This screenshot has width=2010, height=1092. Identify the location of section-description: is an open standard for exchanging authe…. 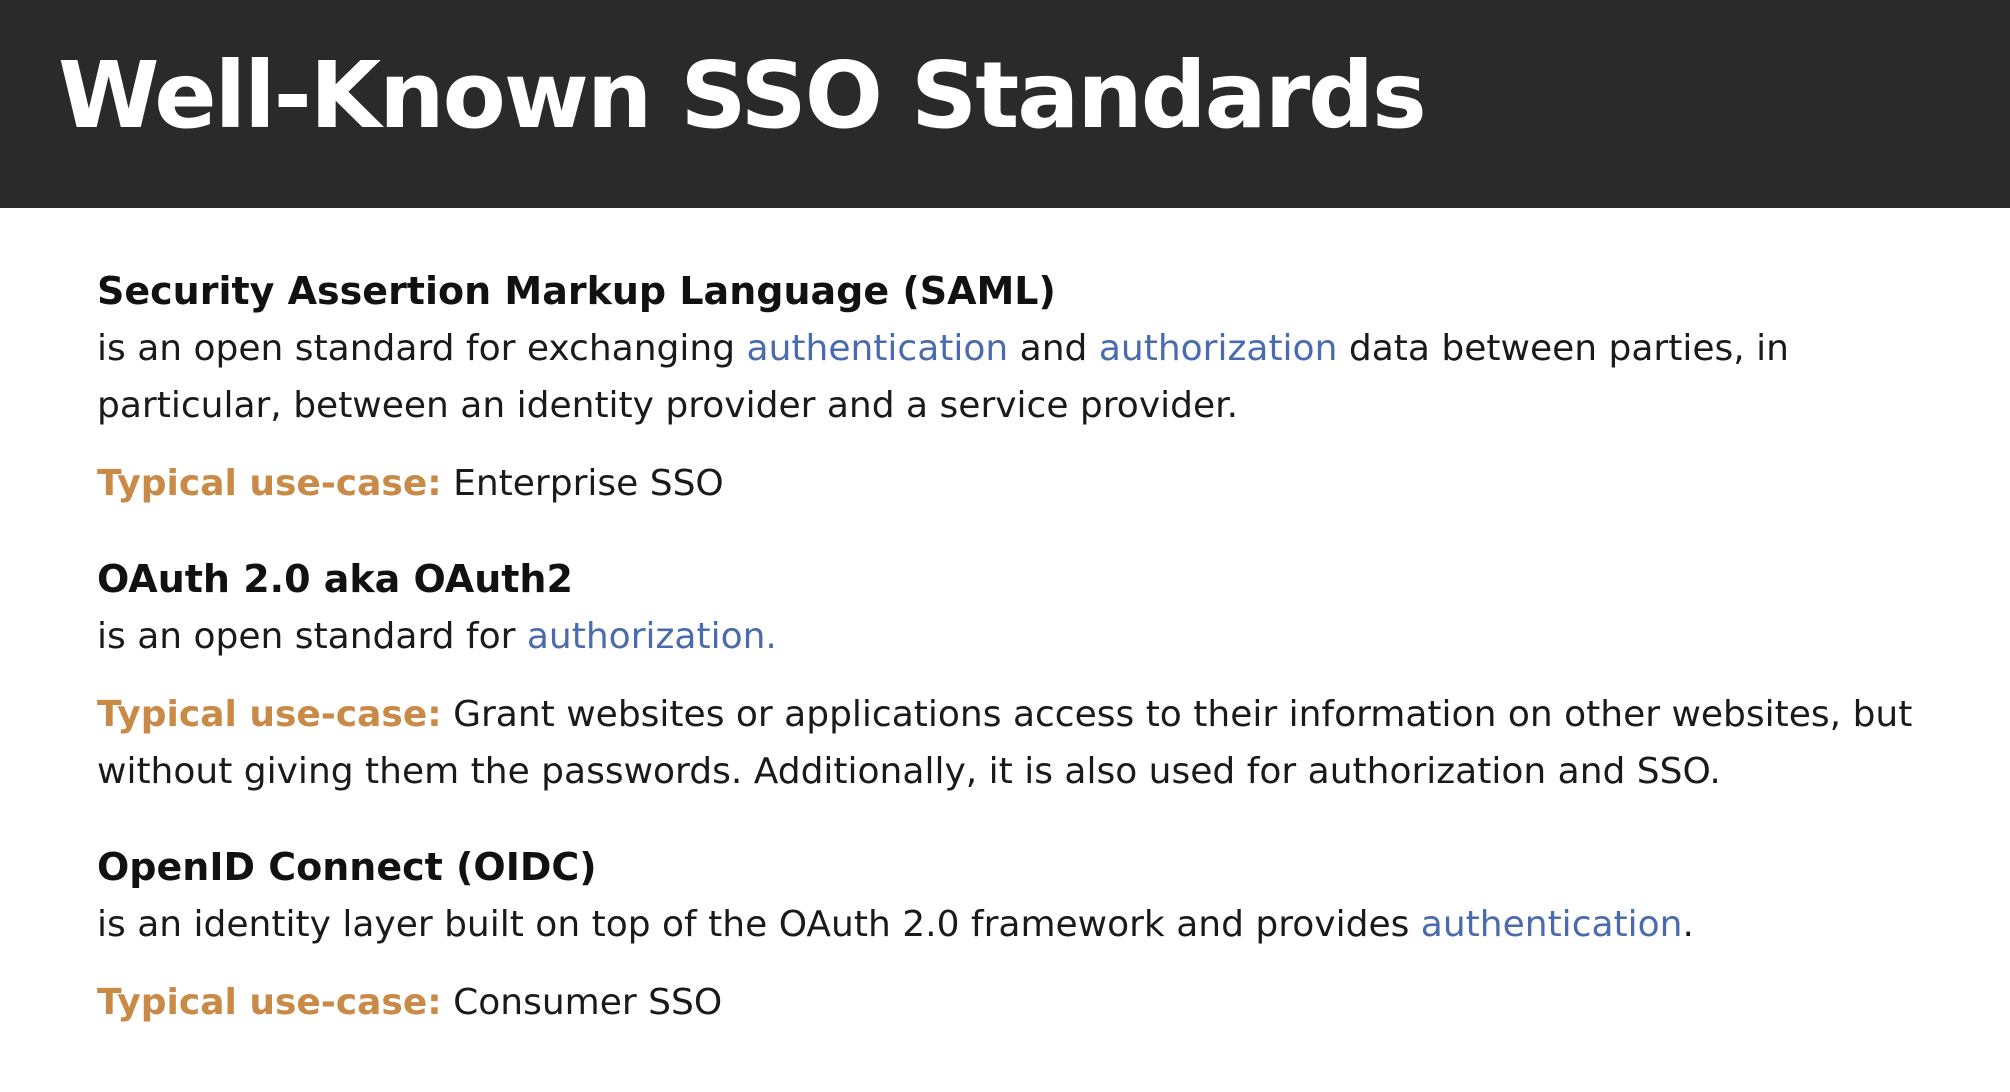
(1037, 377).